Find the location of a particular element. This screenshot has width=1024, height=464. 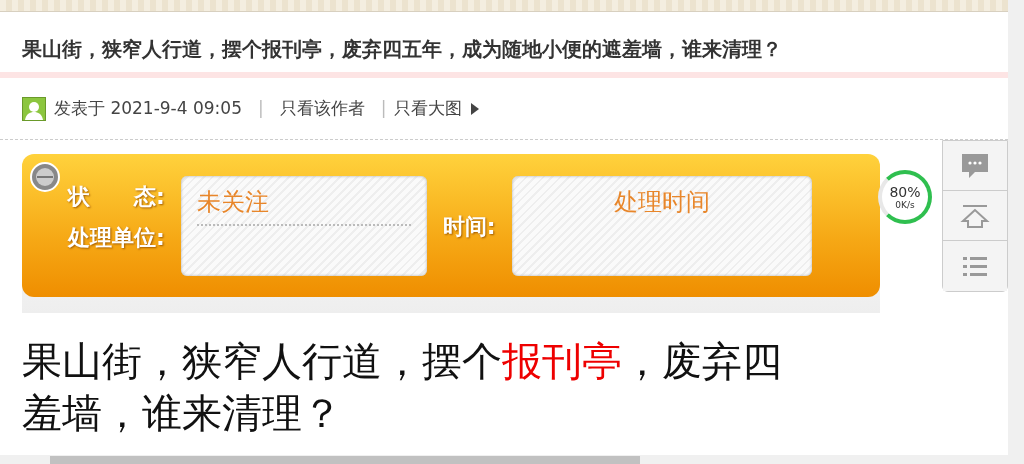

article-text-line: 果山街，狭窄人行道，摆个报刊亭，废弃四 is located at coordinates (402, 361).